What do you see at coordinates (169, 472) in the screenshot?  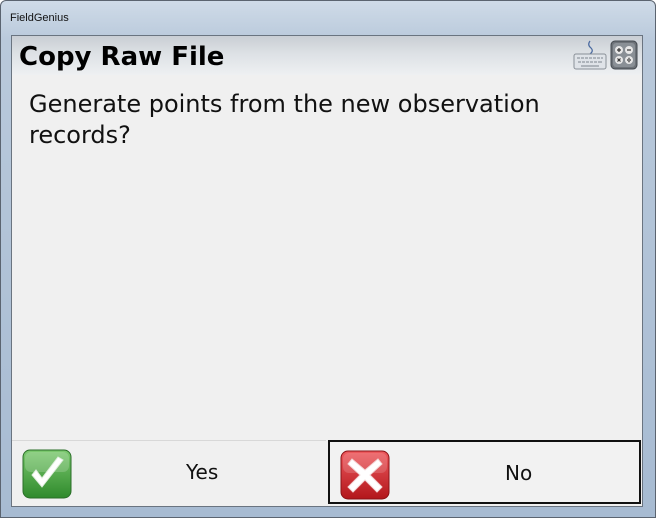 I see `yes-button: Yes` at bounding box center [169, 472].